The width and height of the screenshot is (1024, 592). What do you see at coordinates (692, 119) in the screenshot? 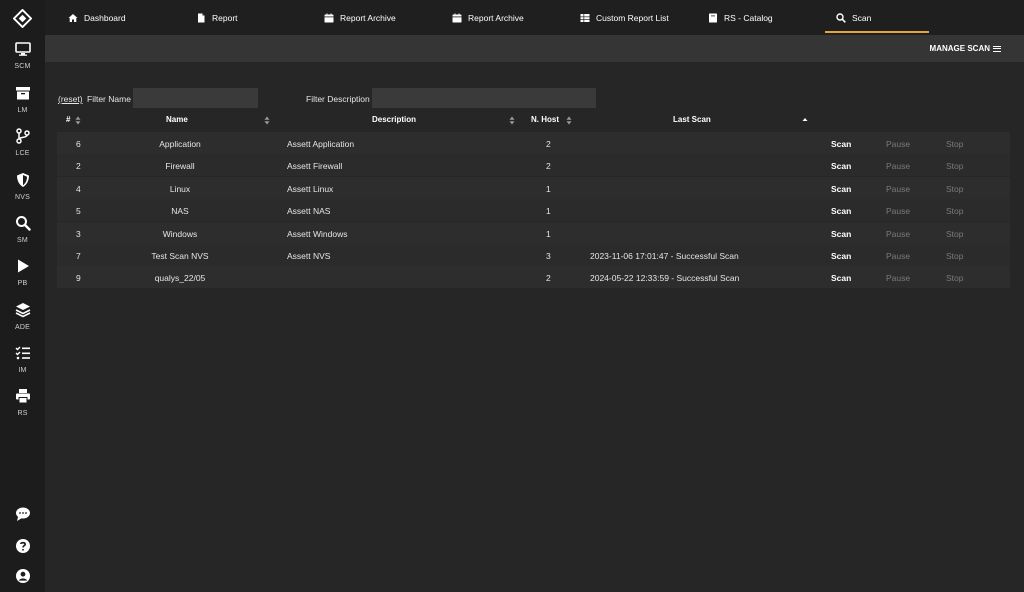
I see `column-header-last-scan: Last Scan` at bounding box center [692, 119].